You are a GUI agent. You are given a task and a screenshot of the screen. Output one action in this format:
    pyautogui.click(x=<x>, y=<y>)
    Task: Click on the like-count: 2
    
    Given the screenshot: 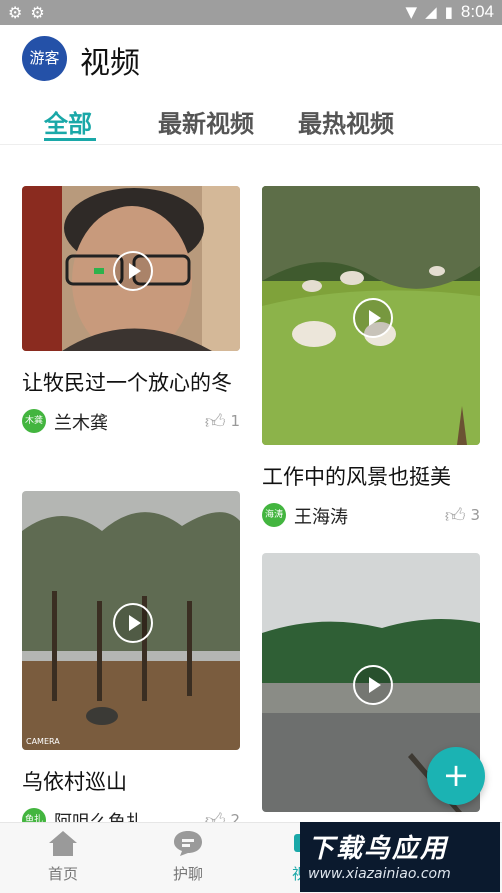 What is the action you would take?
    pyautogui.click(x=235, y=816)
    